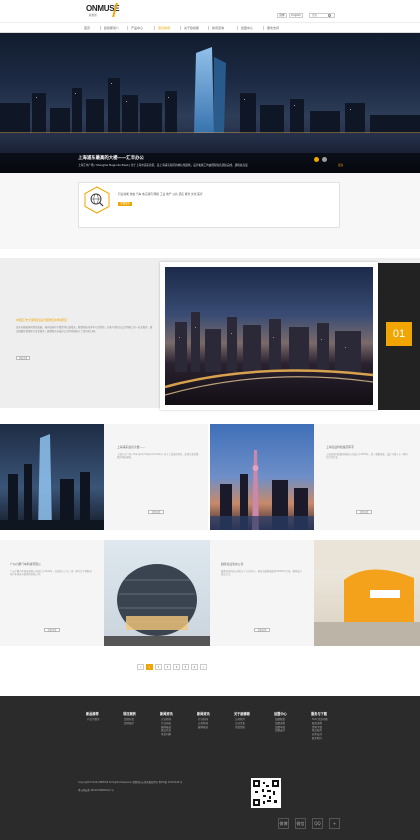 The image size is (420, 840). I want to click on card-3-button: 查看详情, so click(52, 630).